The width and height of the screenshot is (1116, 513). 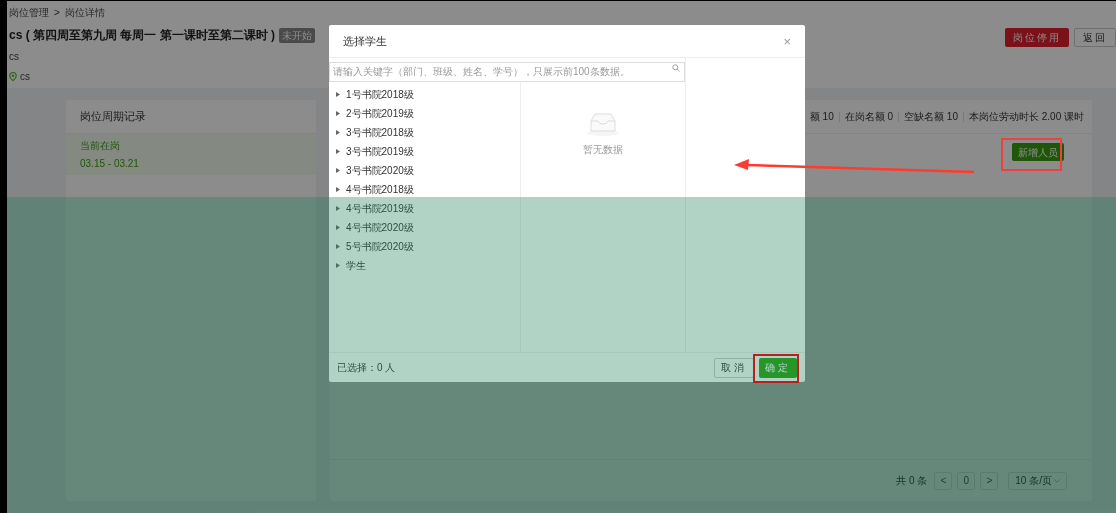 I want to click on tree-item: 2号书院2019级, so click(x=424, y=113).